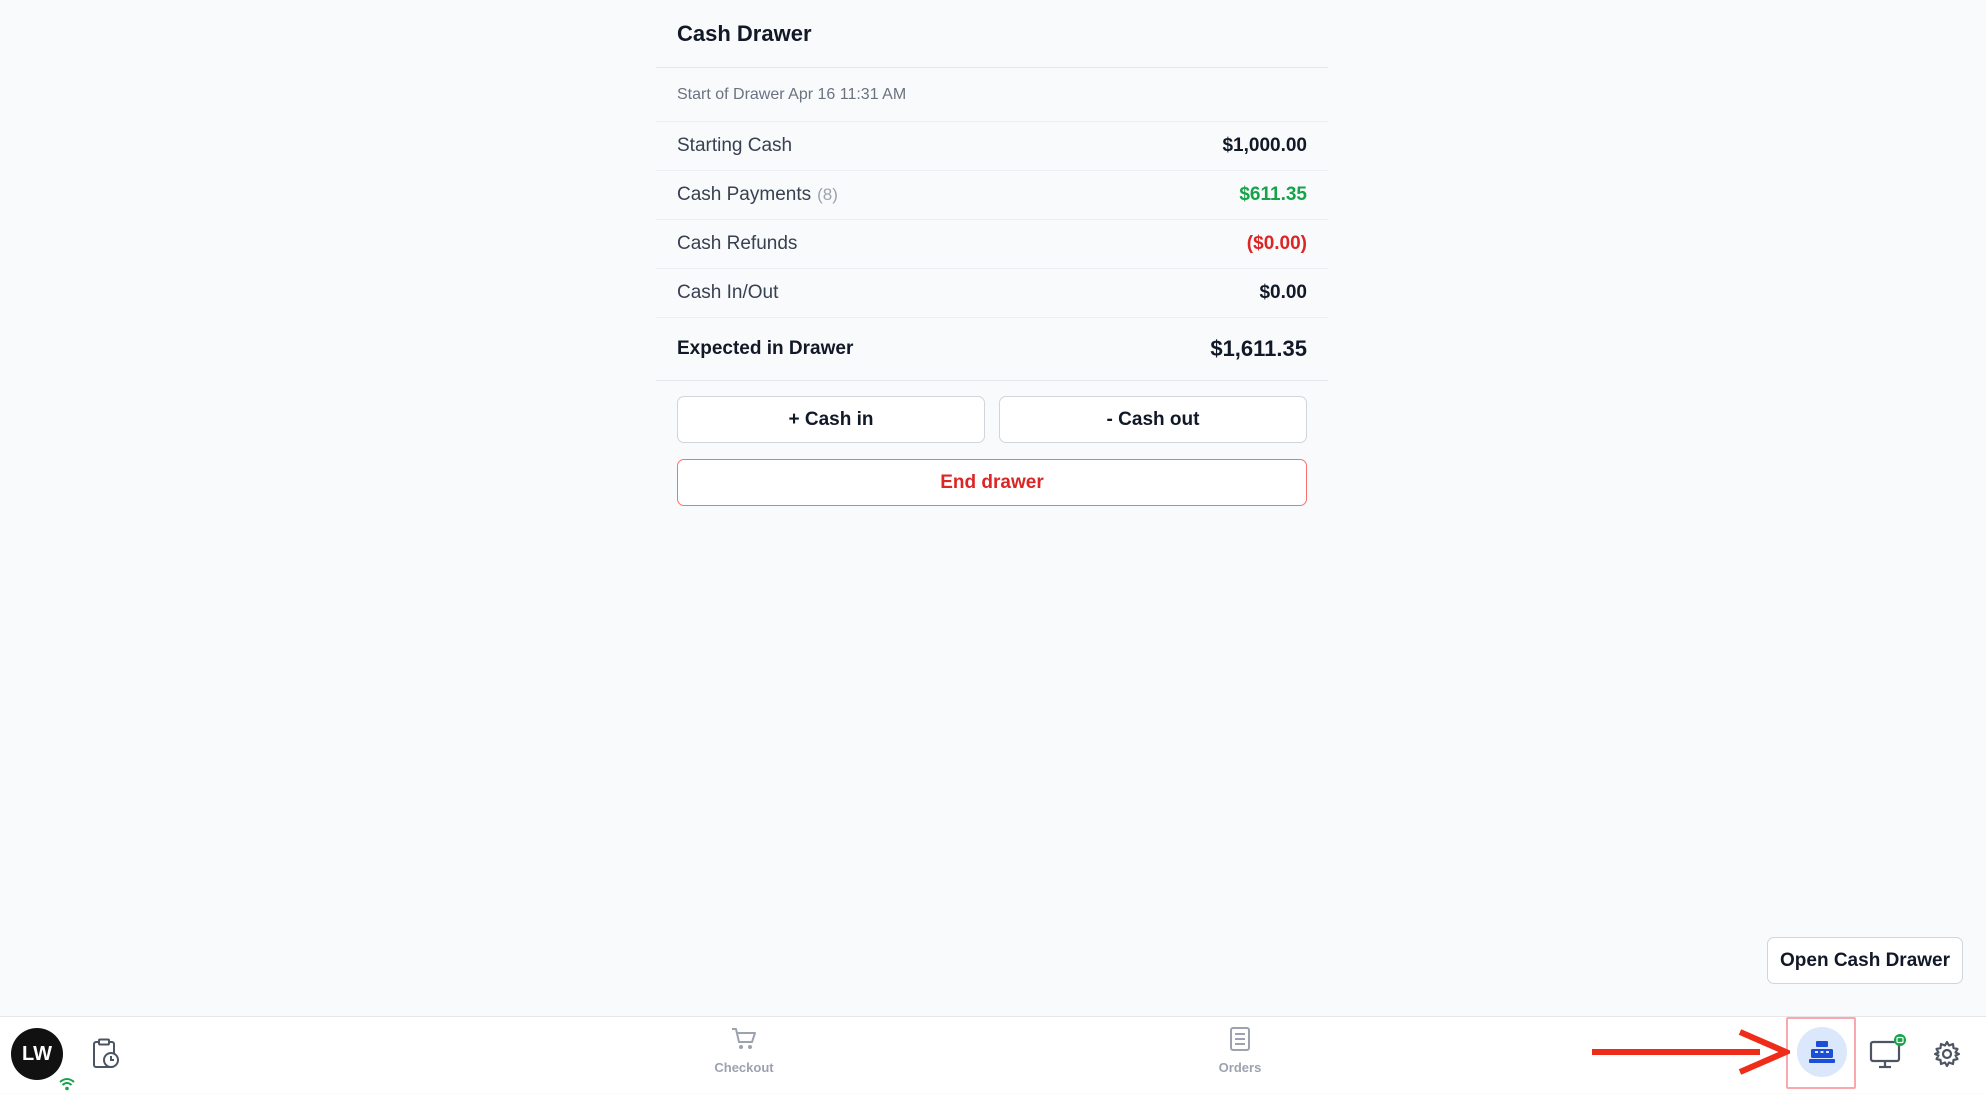 This screenshot has height=1094, width=1986. I want to click on end-drawer-button: End drawer, so click(992, 482).